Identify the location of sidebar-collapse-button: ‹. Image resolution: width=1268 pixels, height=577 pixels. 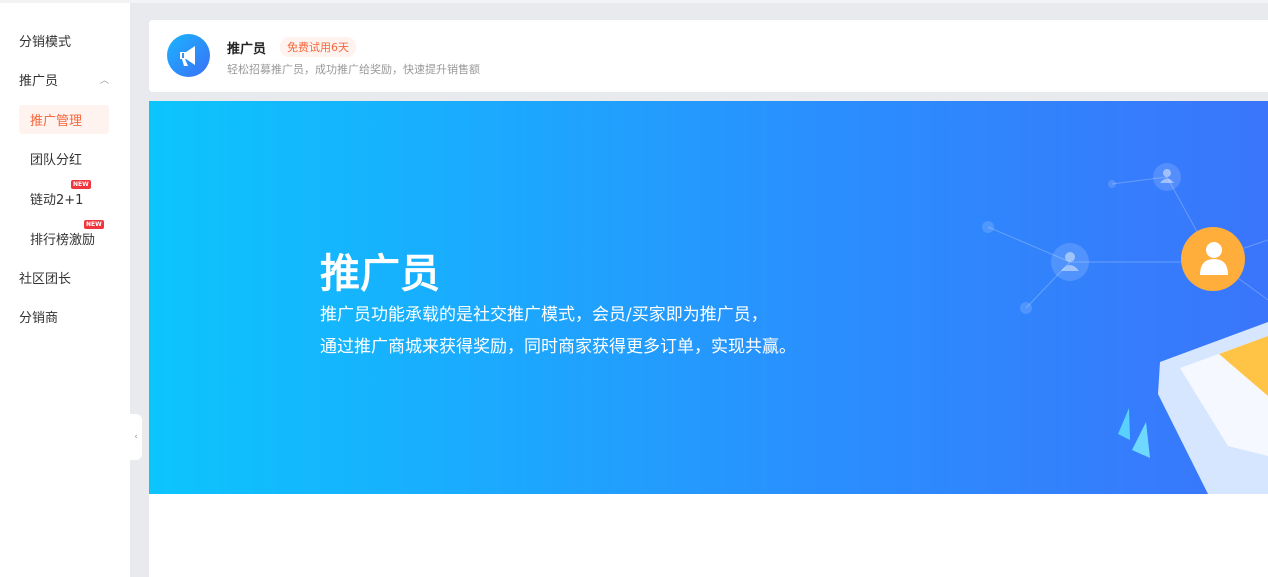
(136, 437).